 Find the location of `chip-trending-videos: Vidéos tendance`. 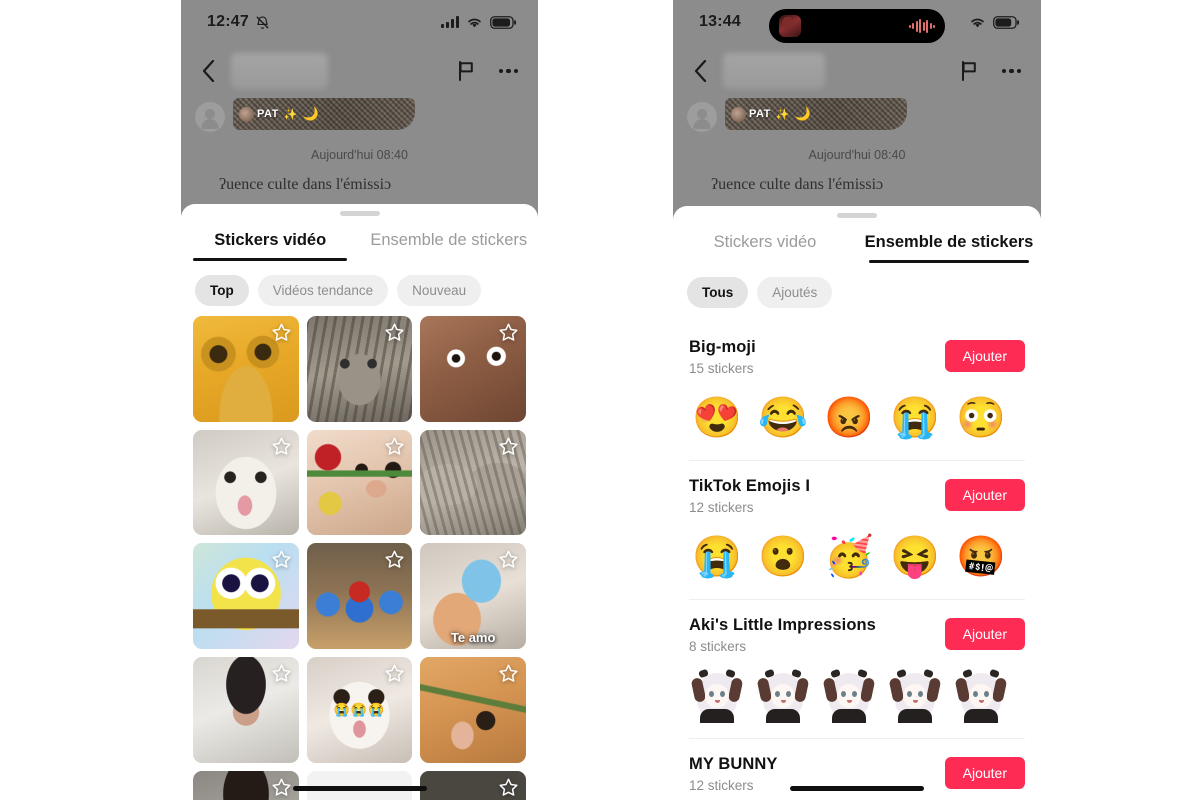

chip-trending-videos: Vidéos tendance is located at coordinates (323, 290).